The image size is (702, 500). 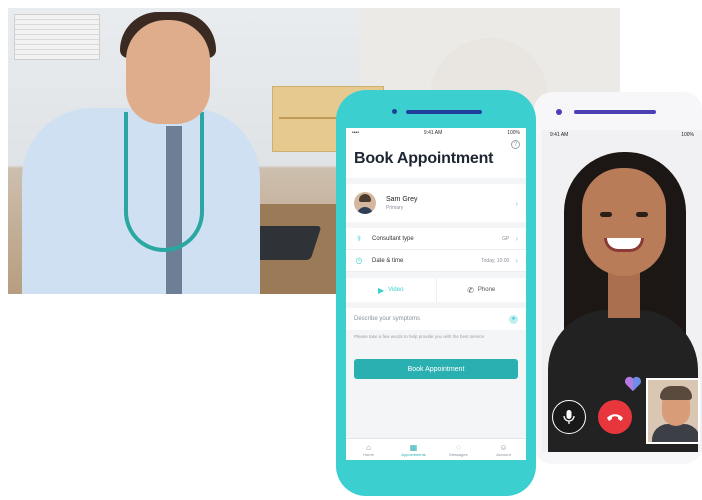 What do you see at coordinates (470, 290) in the screenshot?
I see `phone-icon: ✆` at bounding box center [470, 290].